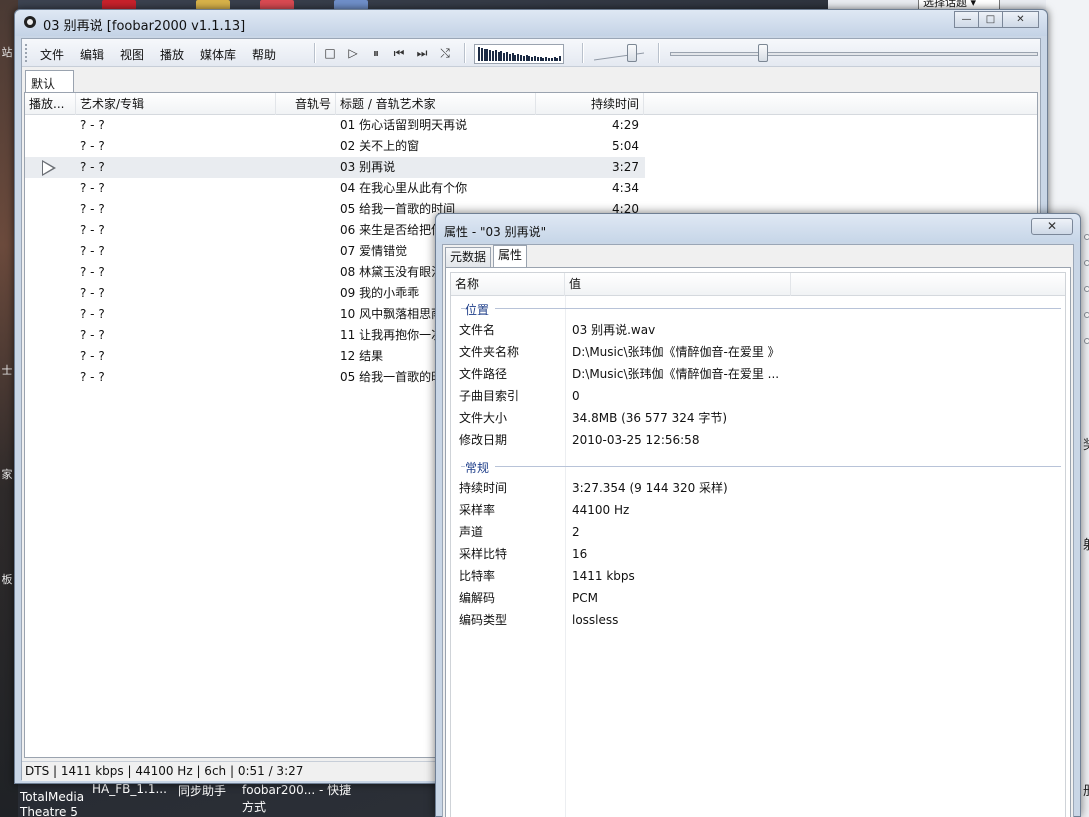 The width and height of the screenshot is (1089, 817). I want to click on properties-title: 属性 - "03 别再说", so click(495, 232).